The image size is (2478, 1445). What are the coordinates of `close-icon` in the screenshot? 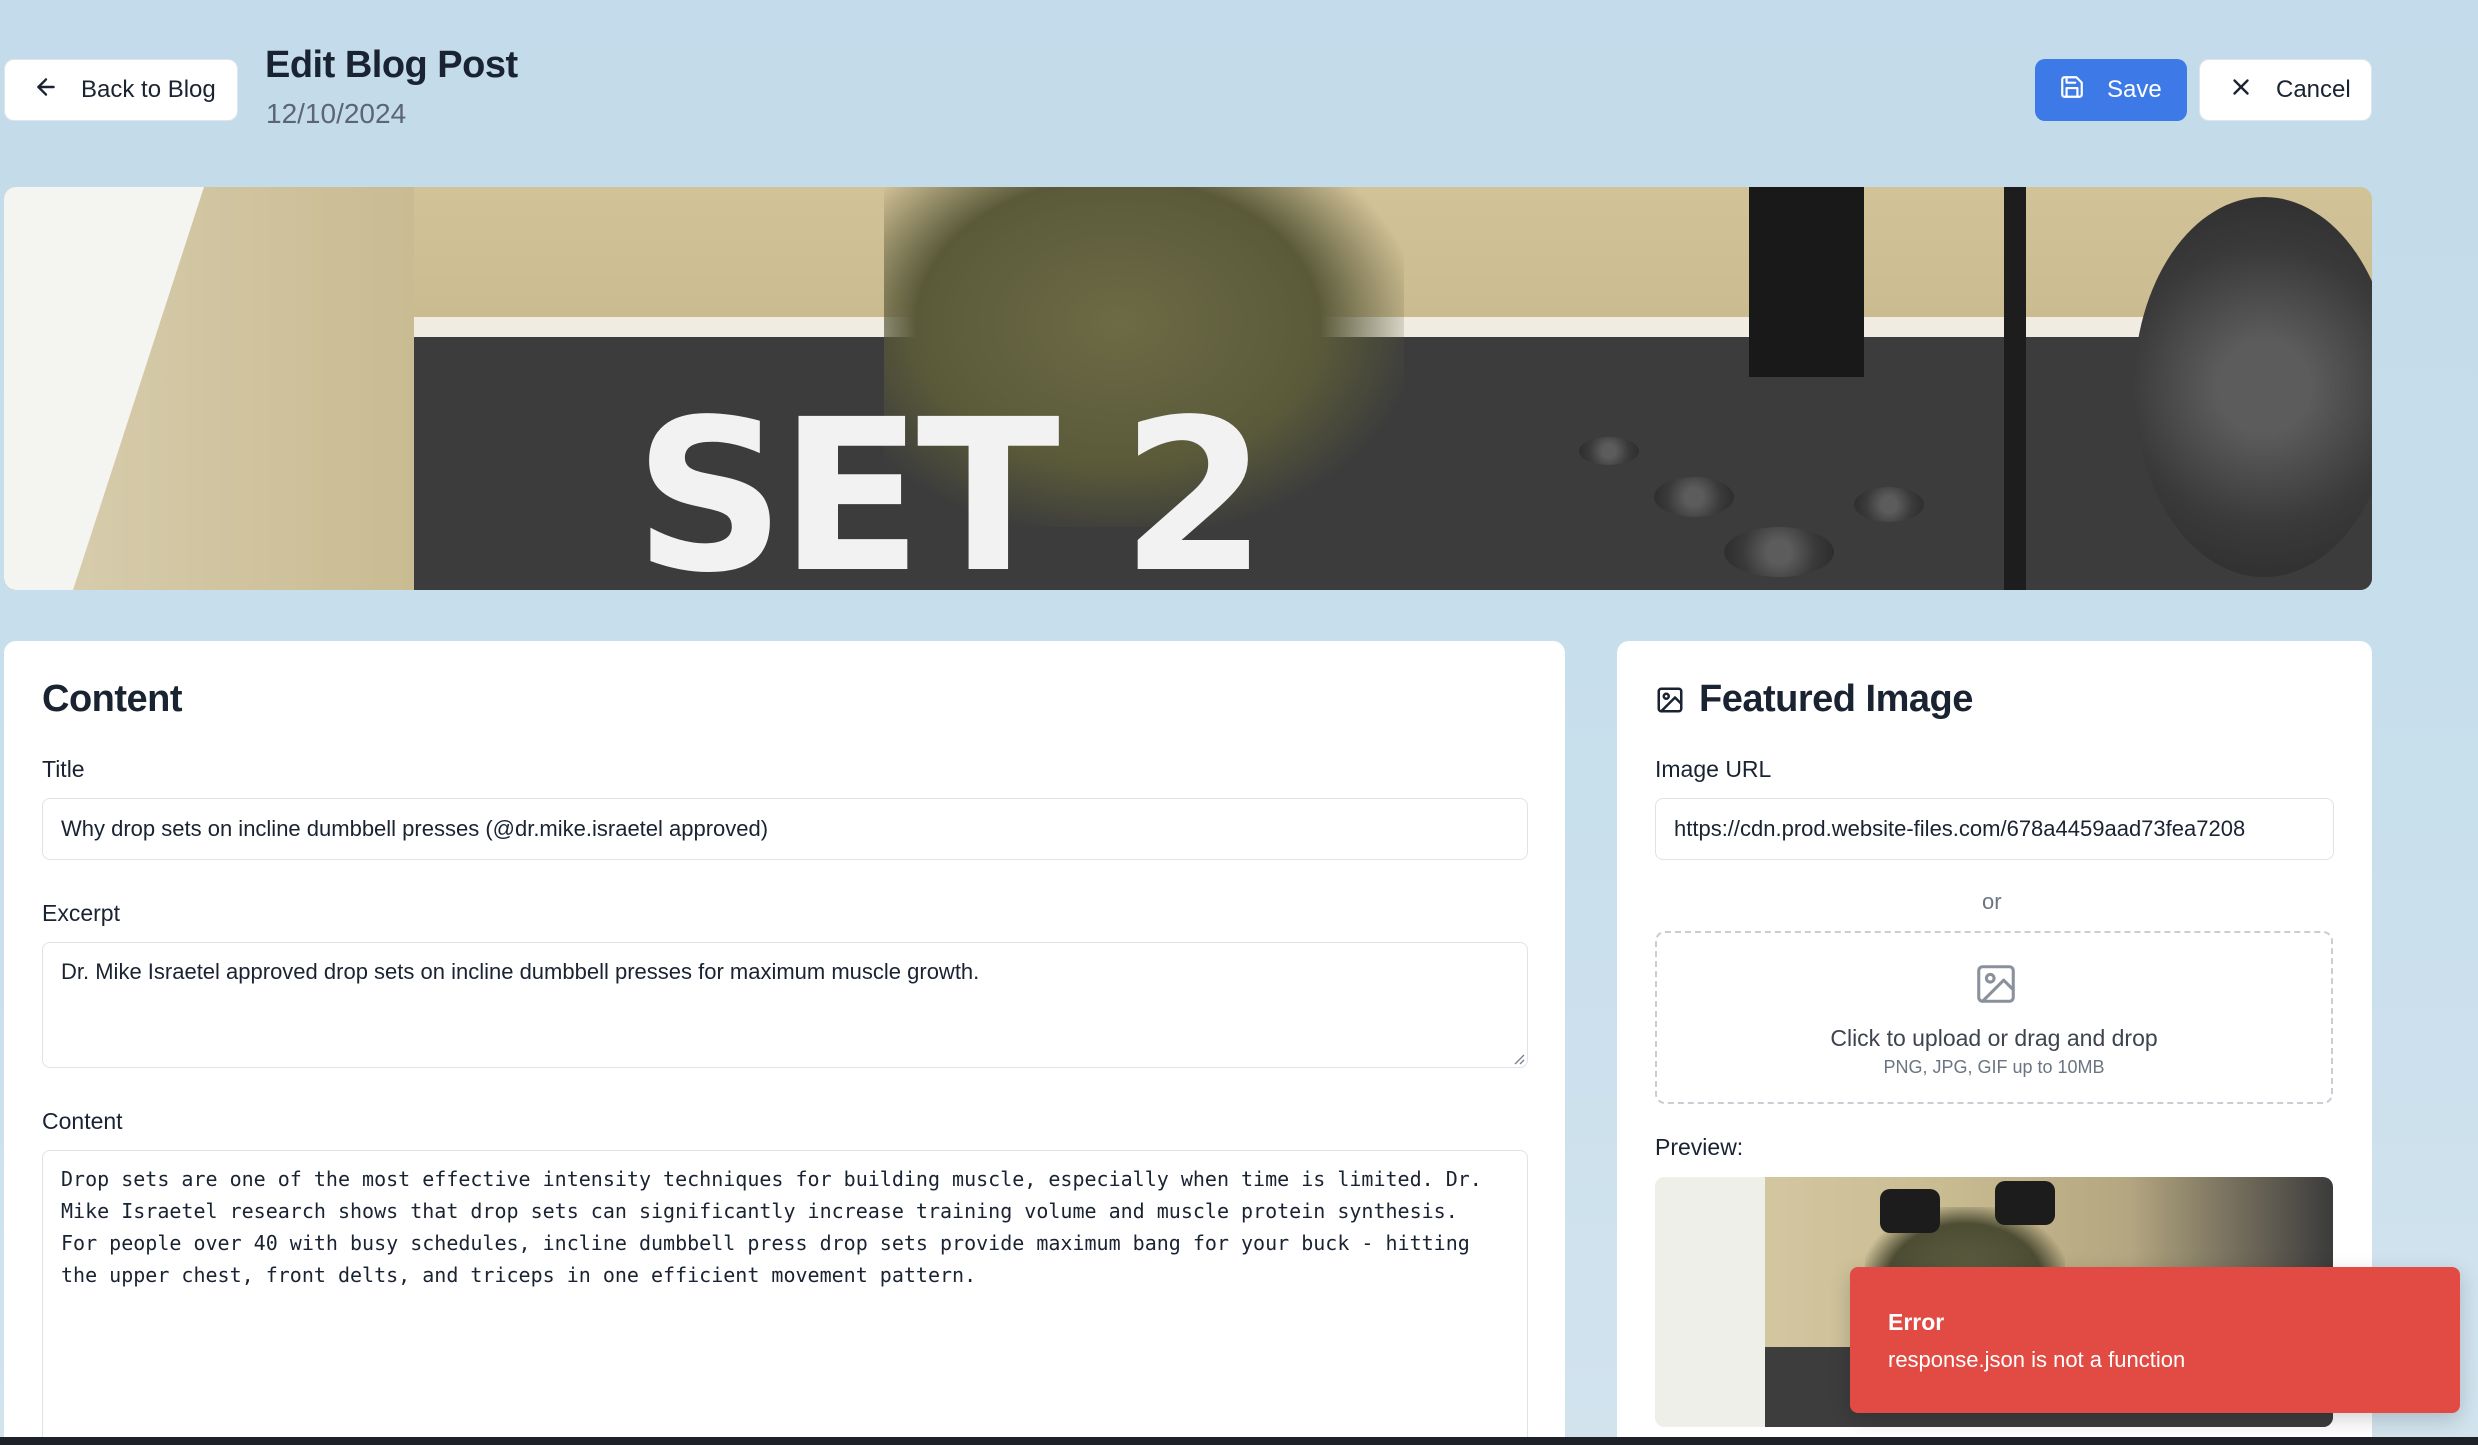 It's located at (2241, 90).